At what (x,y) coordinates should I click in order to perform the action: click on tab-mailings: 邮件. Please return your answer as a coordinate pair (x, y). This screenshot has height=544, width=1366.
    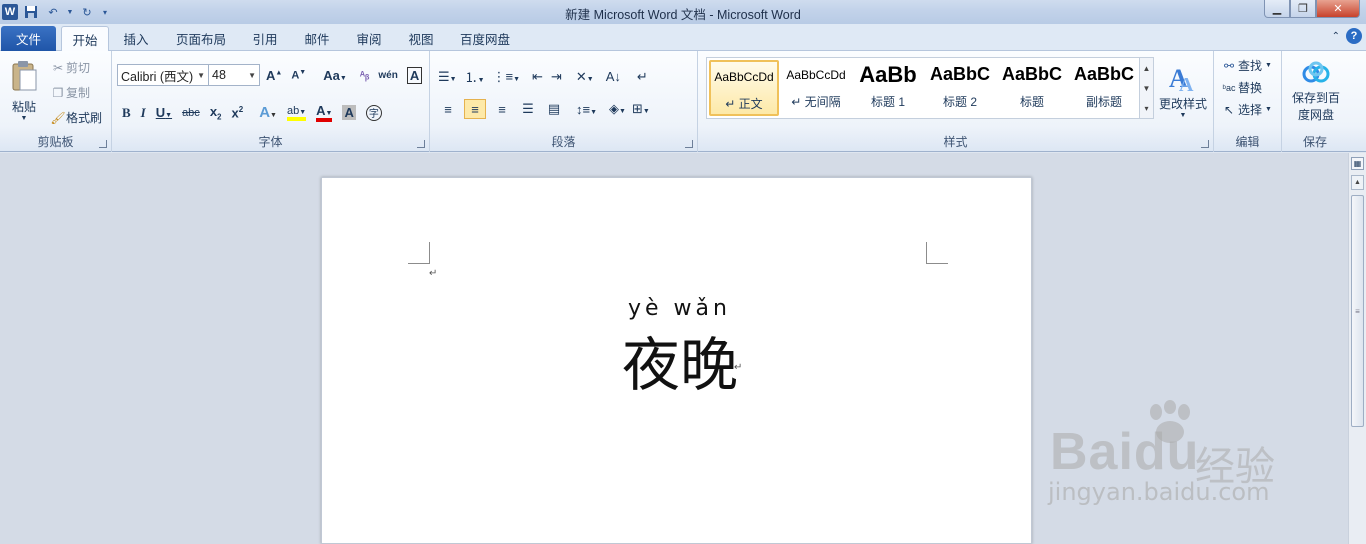
    Looking at the image, I should click on (317, 38).